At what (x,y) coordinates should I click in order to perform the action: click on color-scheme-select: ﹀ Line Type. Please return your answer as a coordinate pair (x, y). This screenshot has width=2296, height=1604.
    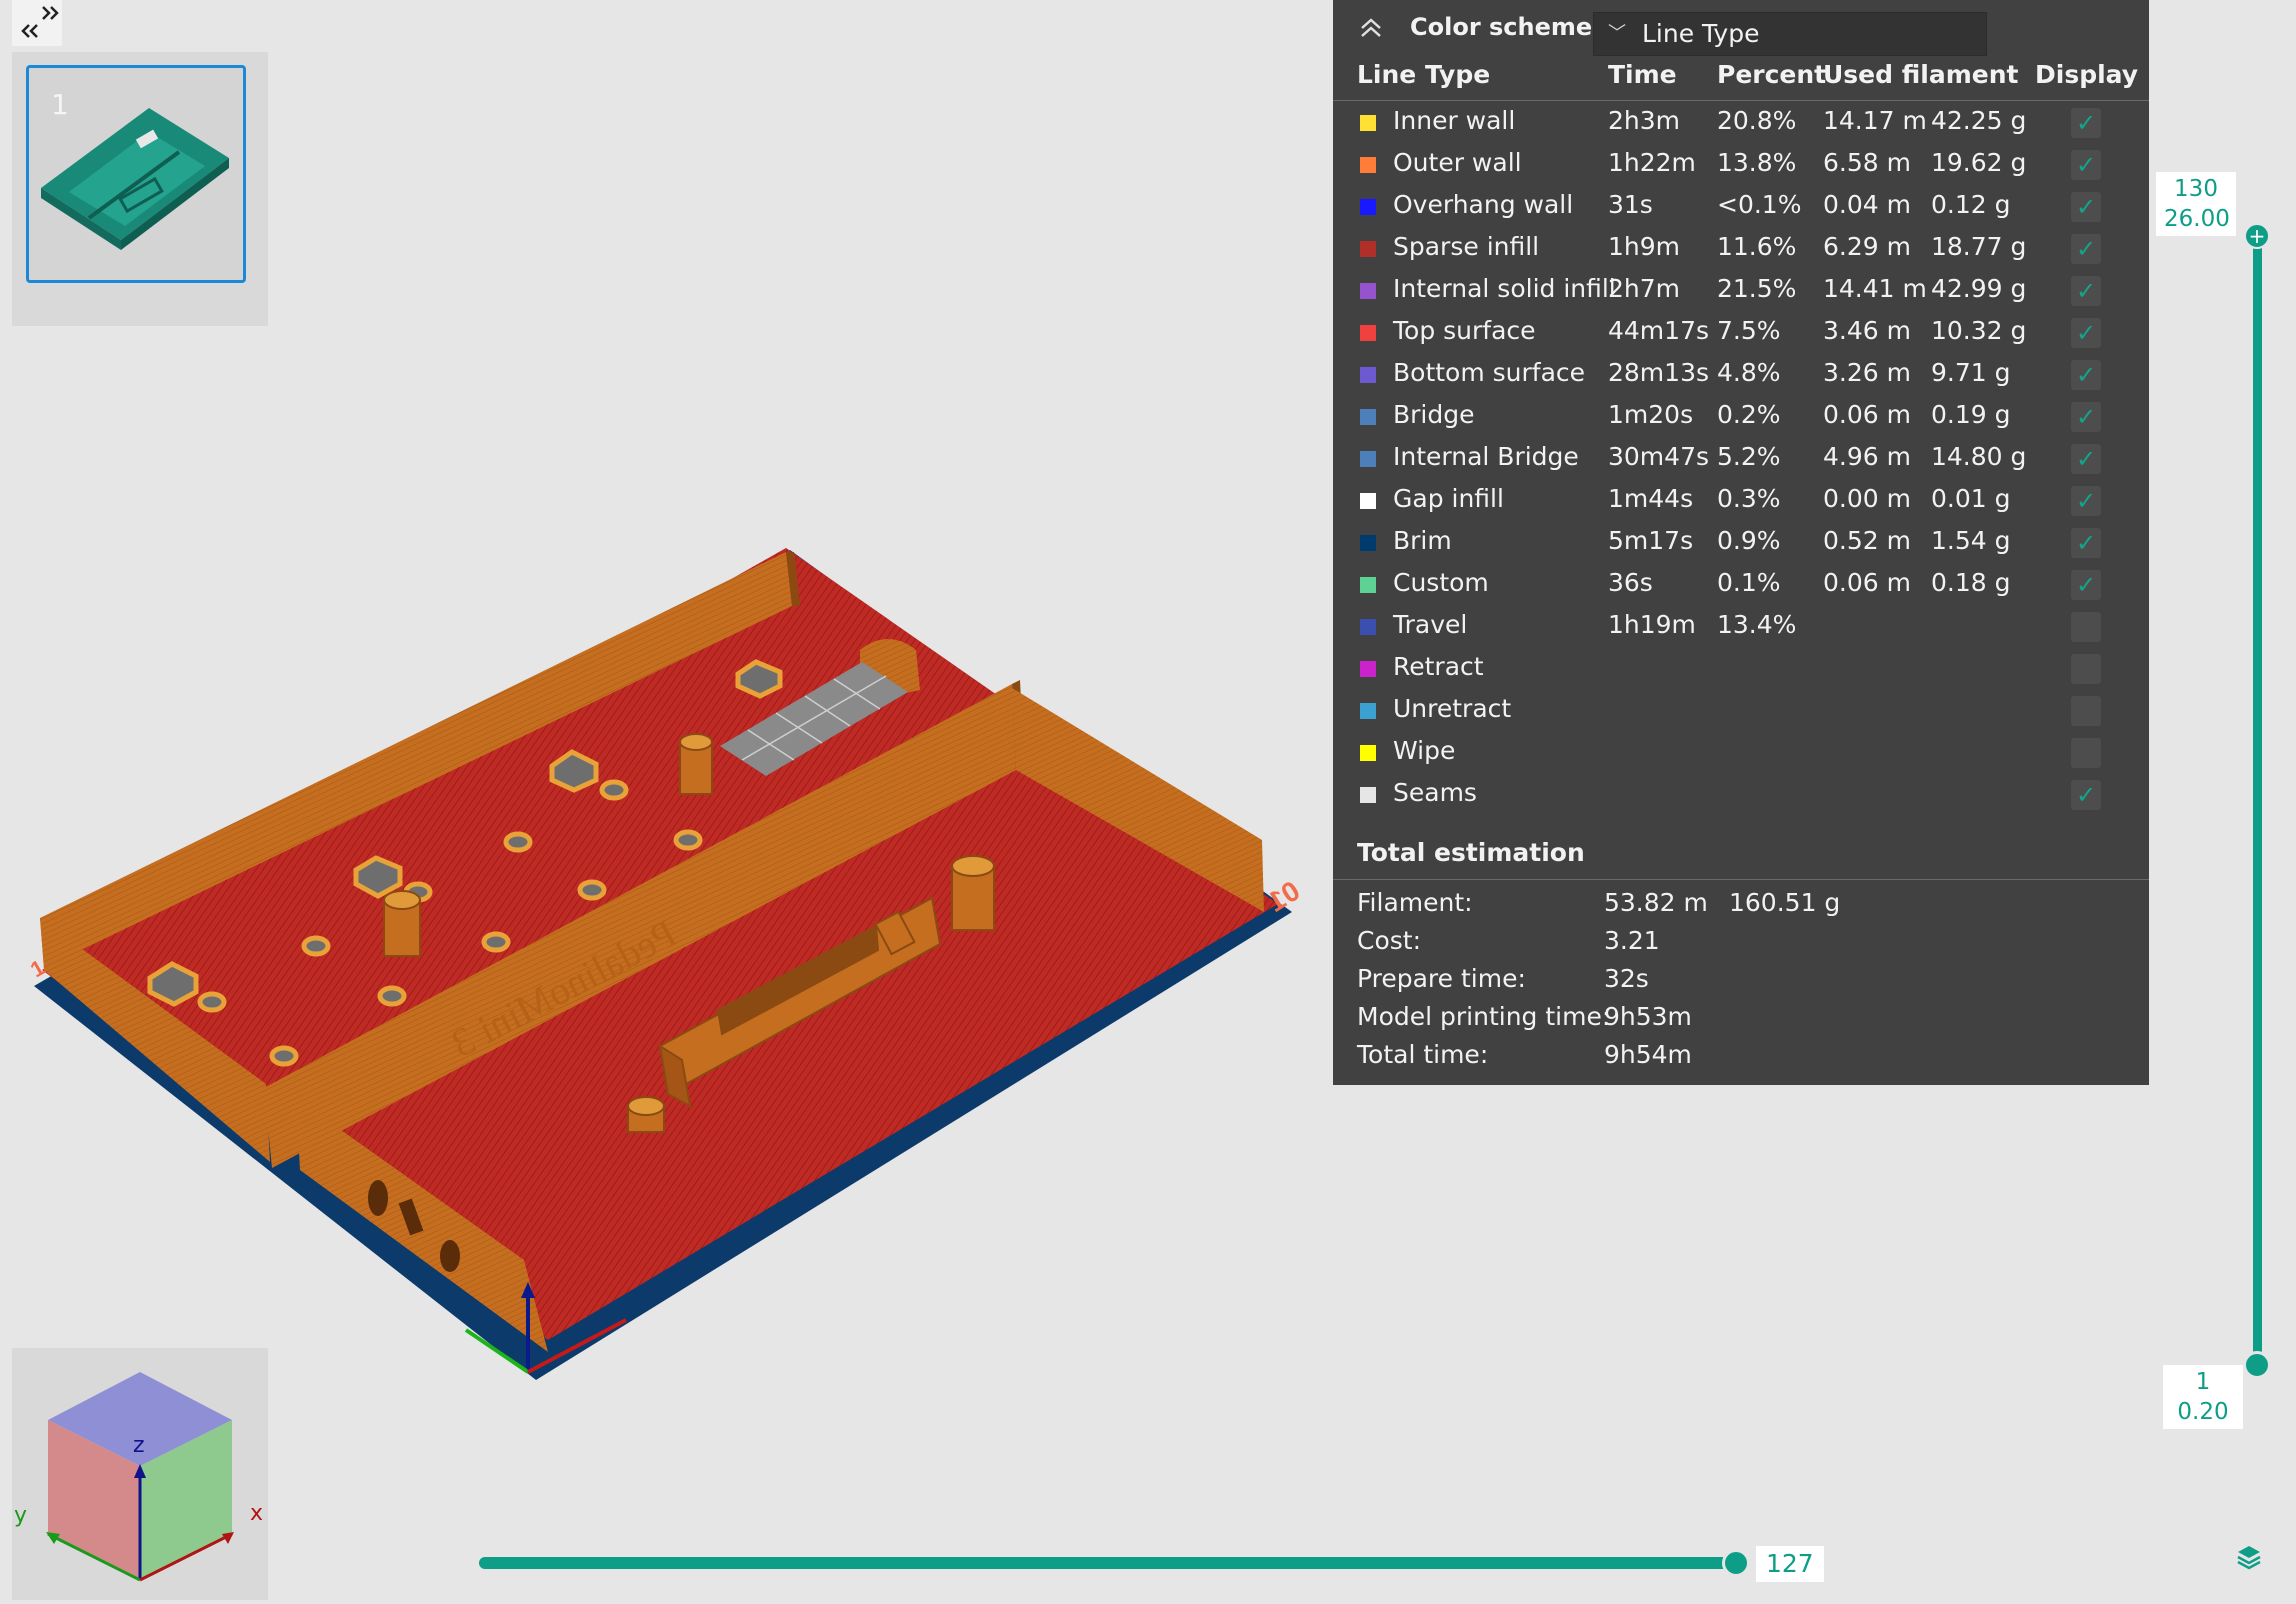
    Looking at the image, I should click on (1790, 34).